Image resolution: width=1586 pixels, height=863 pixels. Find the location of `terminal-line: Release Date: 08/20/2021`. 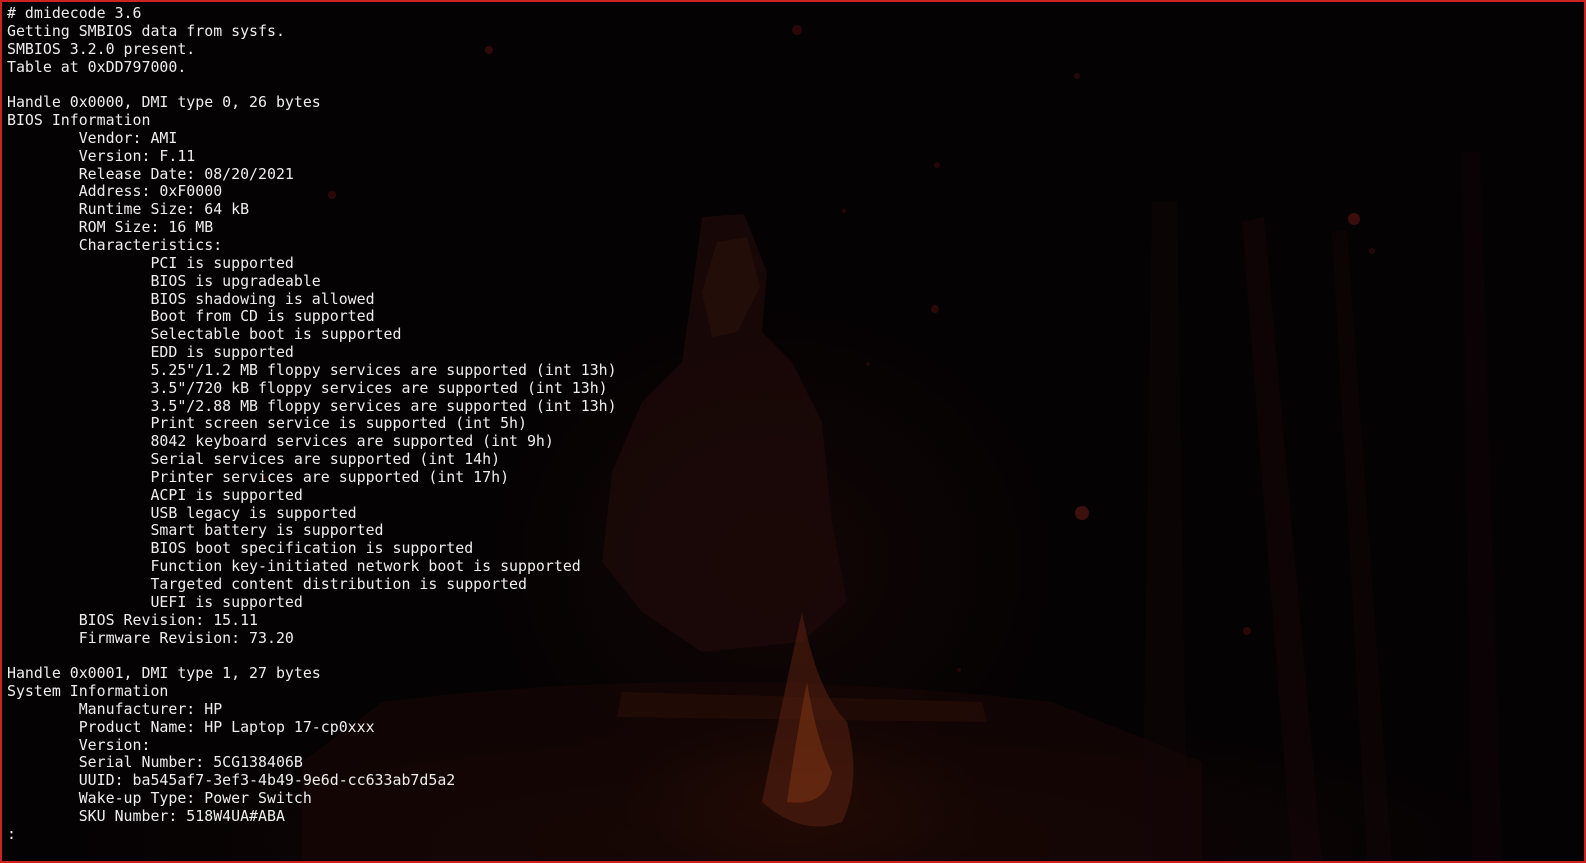

terminal-line: Release Date: 08/20/2021 is located at coordinates (150, 173).